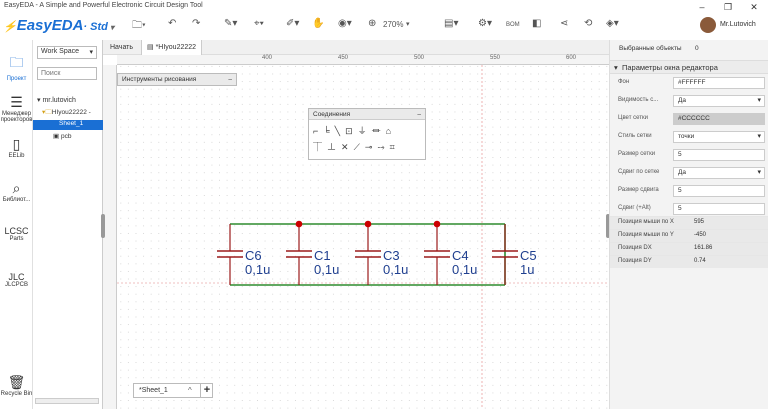  What do you see at coordinates (139, 26) in the screenshot?
I see `file-icon: 🗀▾` at bounding box center [139, 26].